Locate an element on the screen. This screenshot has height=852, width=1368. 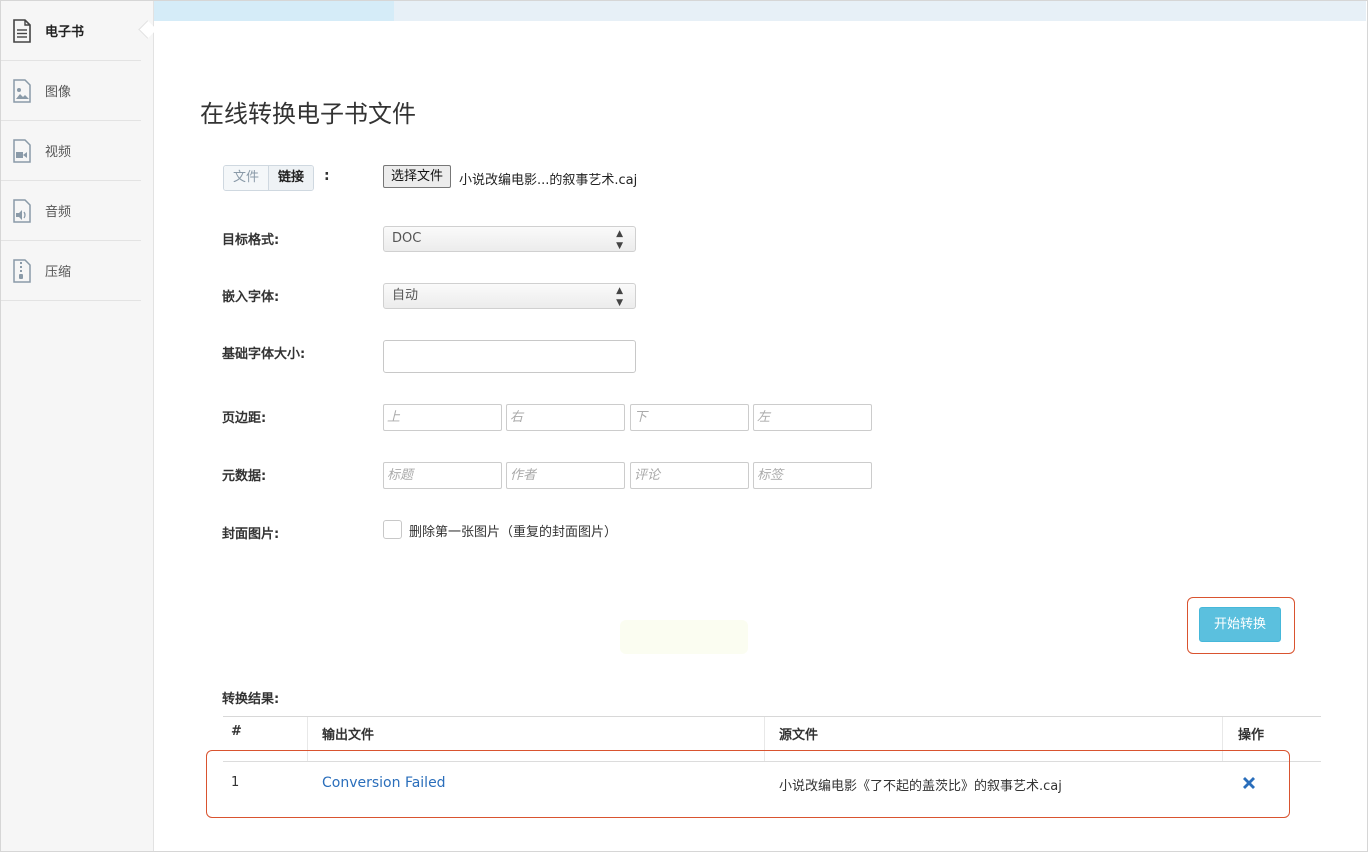
sidebar-item-label: 视频 is located at coordinates (58, 152).